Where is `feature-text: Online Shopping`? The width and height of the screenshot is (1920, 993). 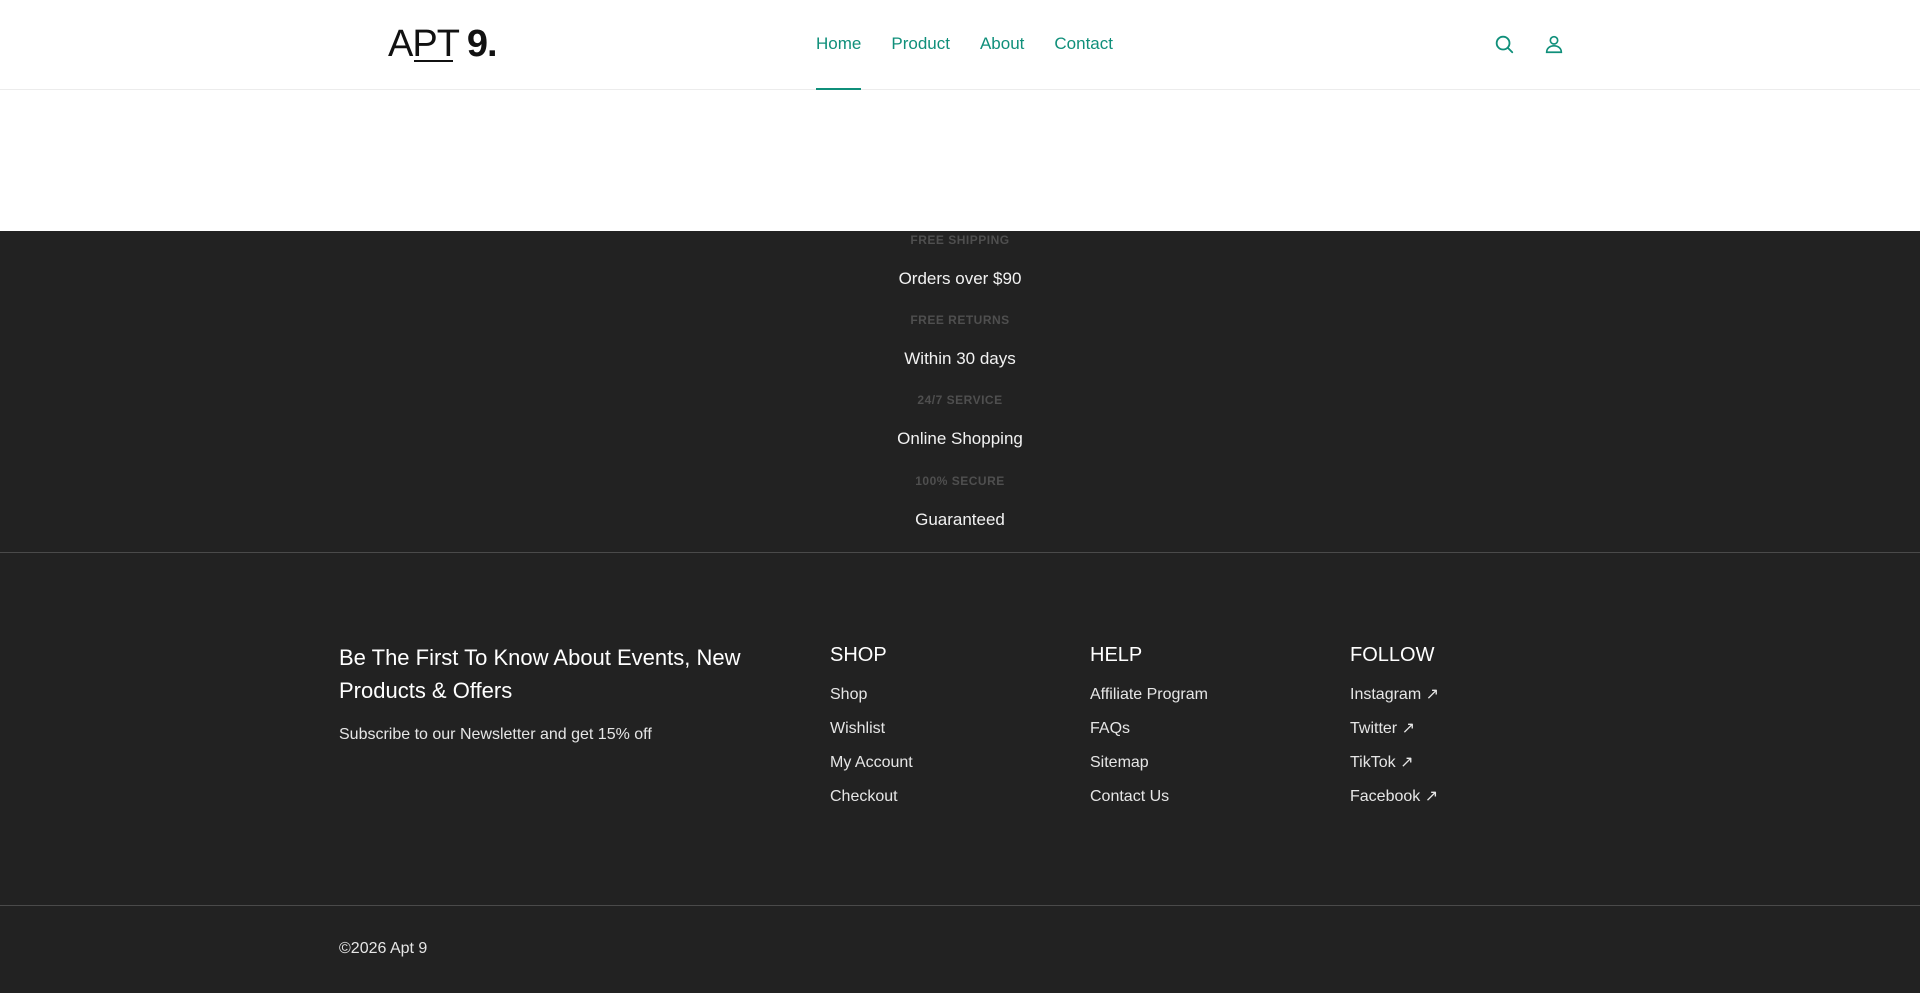
feature-text: Online Shopping is located at coordinates (960, 438).